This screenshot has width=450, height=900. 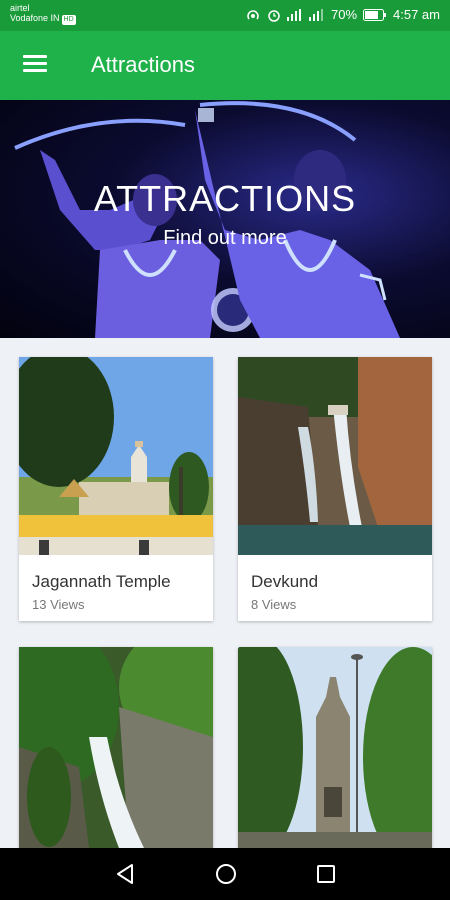 What do you see at coordinates (375, 14) in the screenshot?
I see `battery-icon` at bounding box center [375, 14].